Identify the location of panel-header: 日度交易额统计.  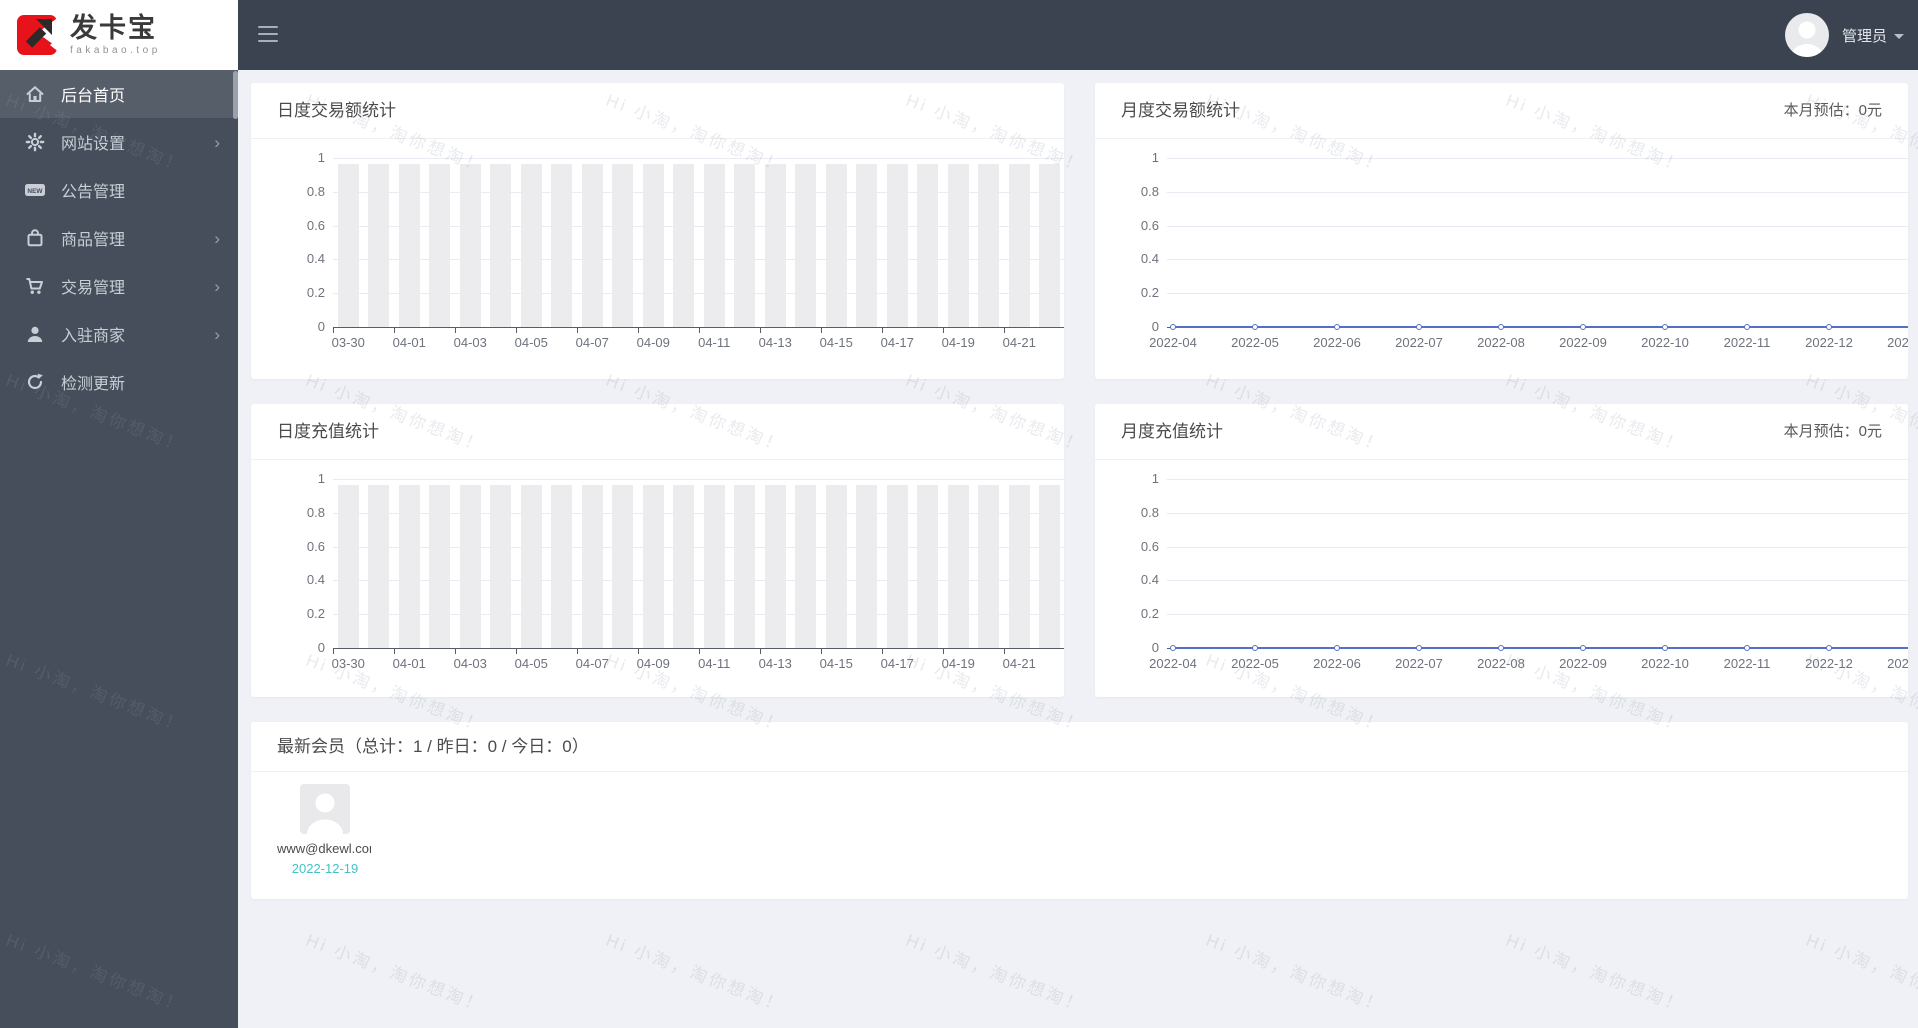
(657, 111).